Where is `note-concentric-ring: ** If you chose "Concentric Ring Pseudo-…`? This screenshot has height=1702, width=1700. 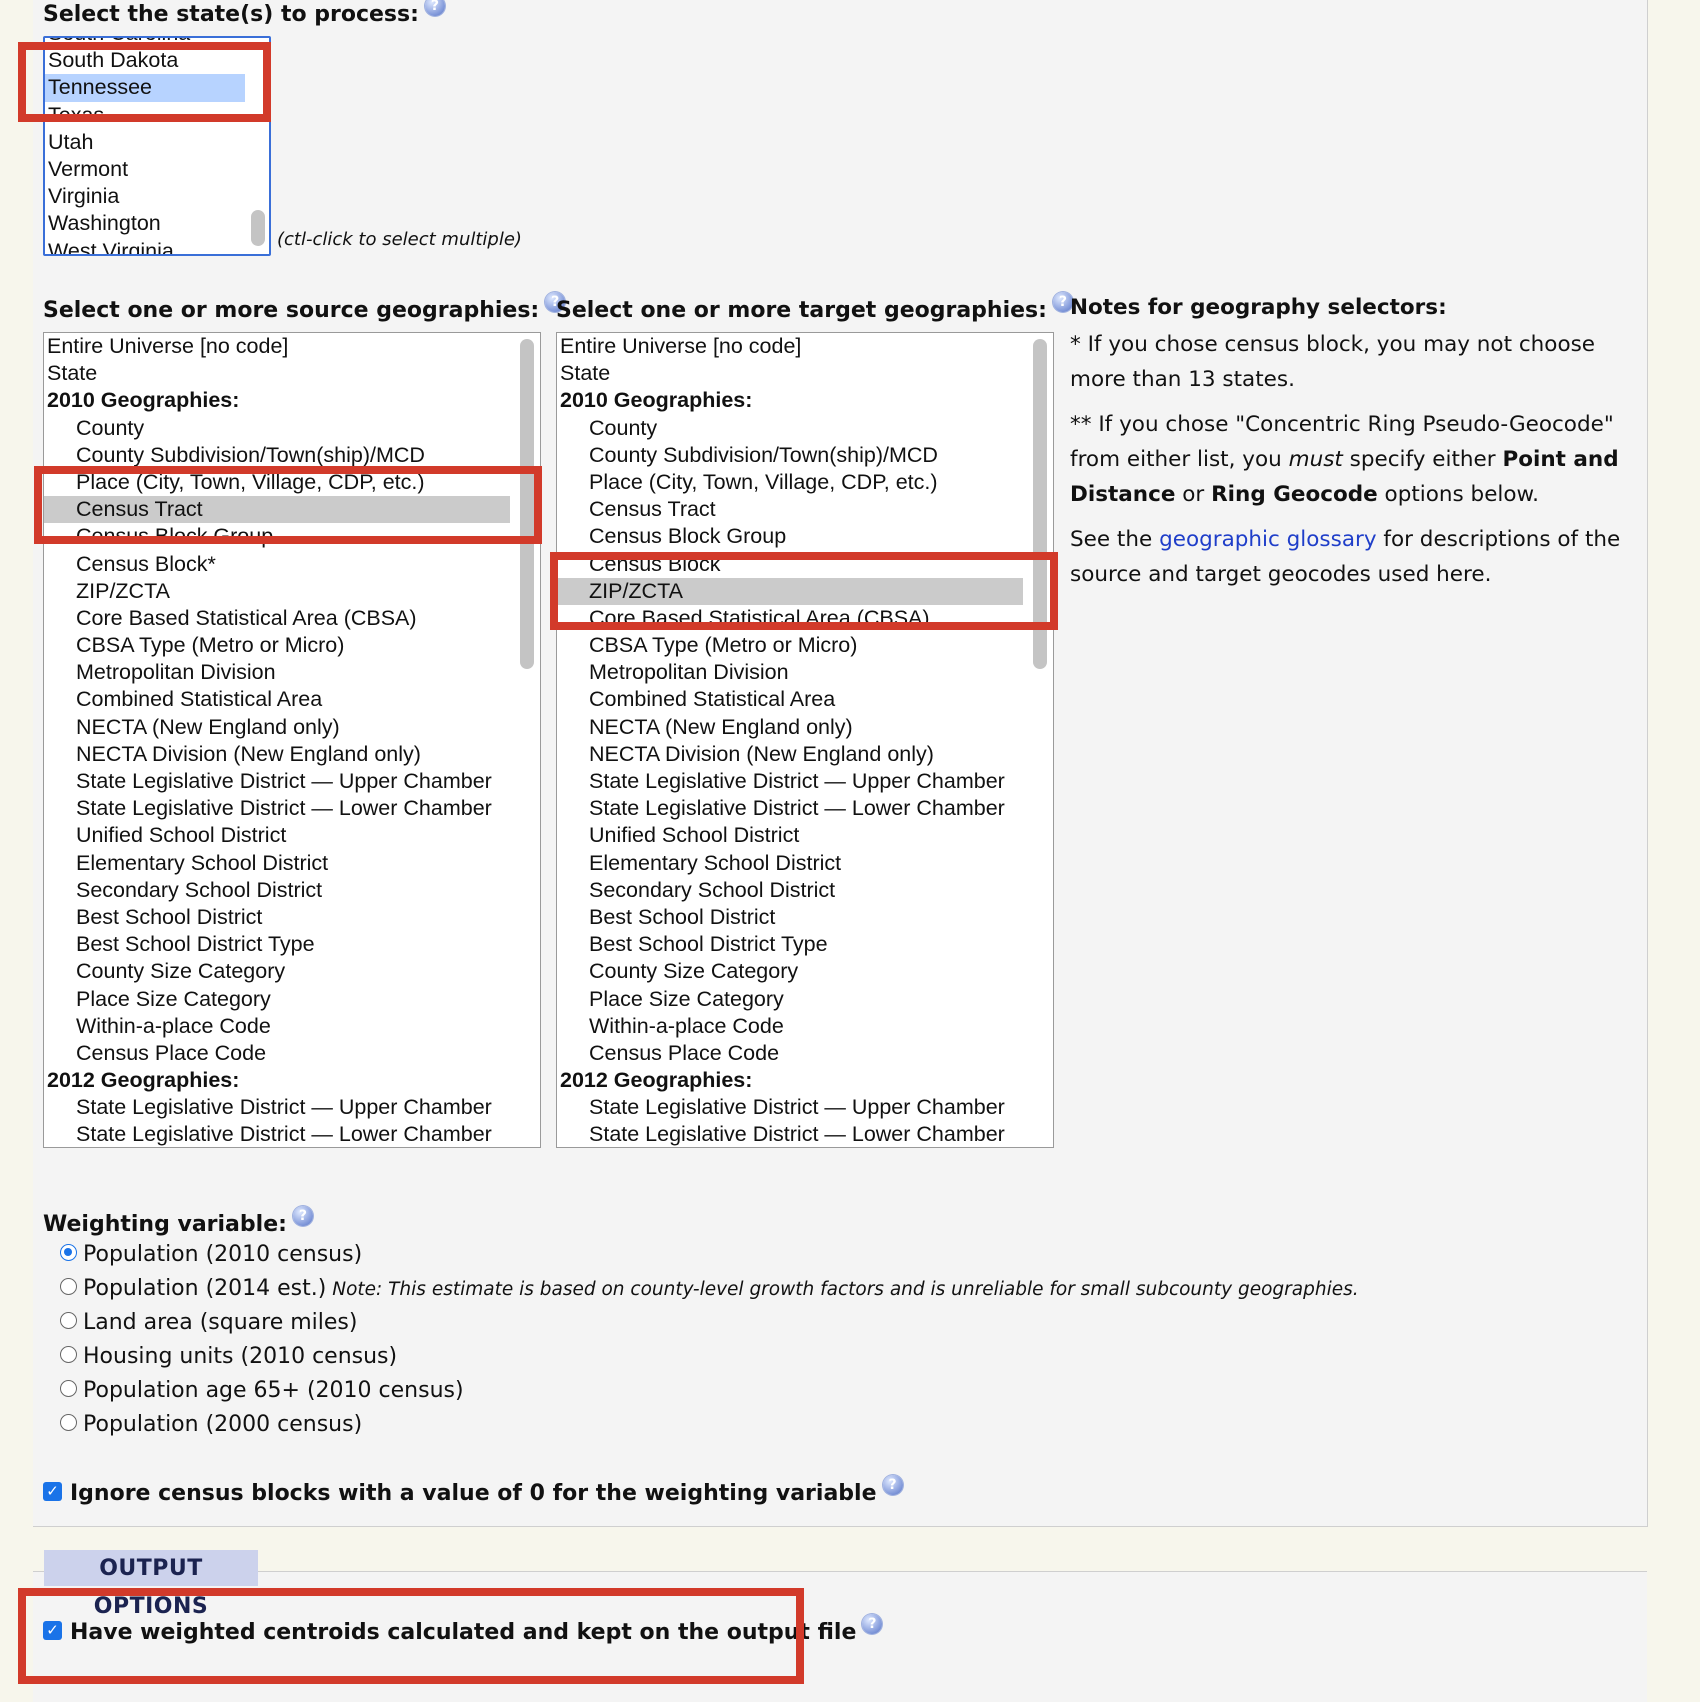
note-concentric-ring: ** If you chose "Concentric Ring Pseudo-… is located at coordinates (1344, 459).